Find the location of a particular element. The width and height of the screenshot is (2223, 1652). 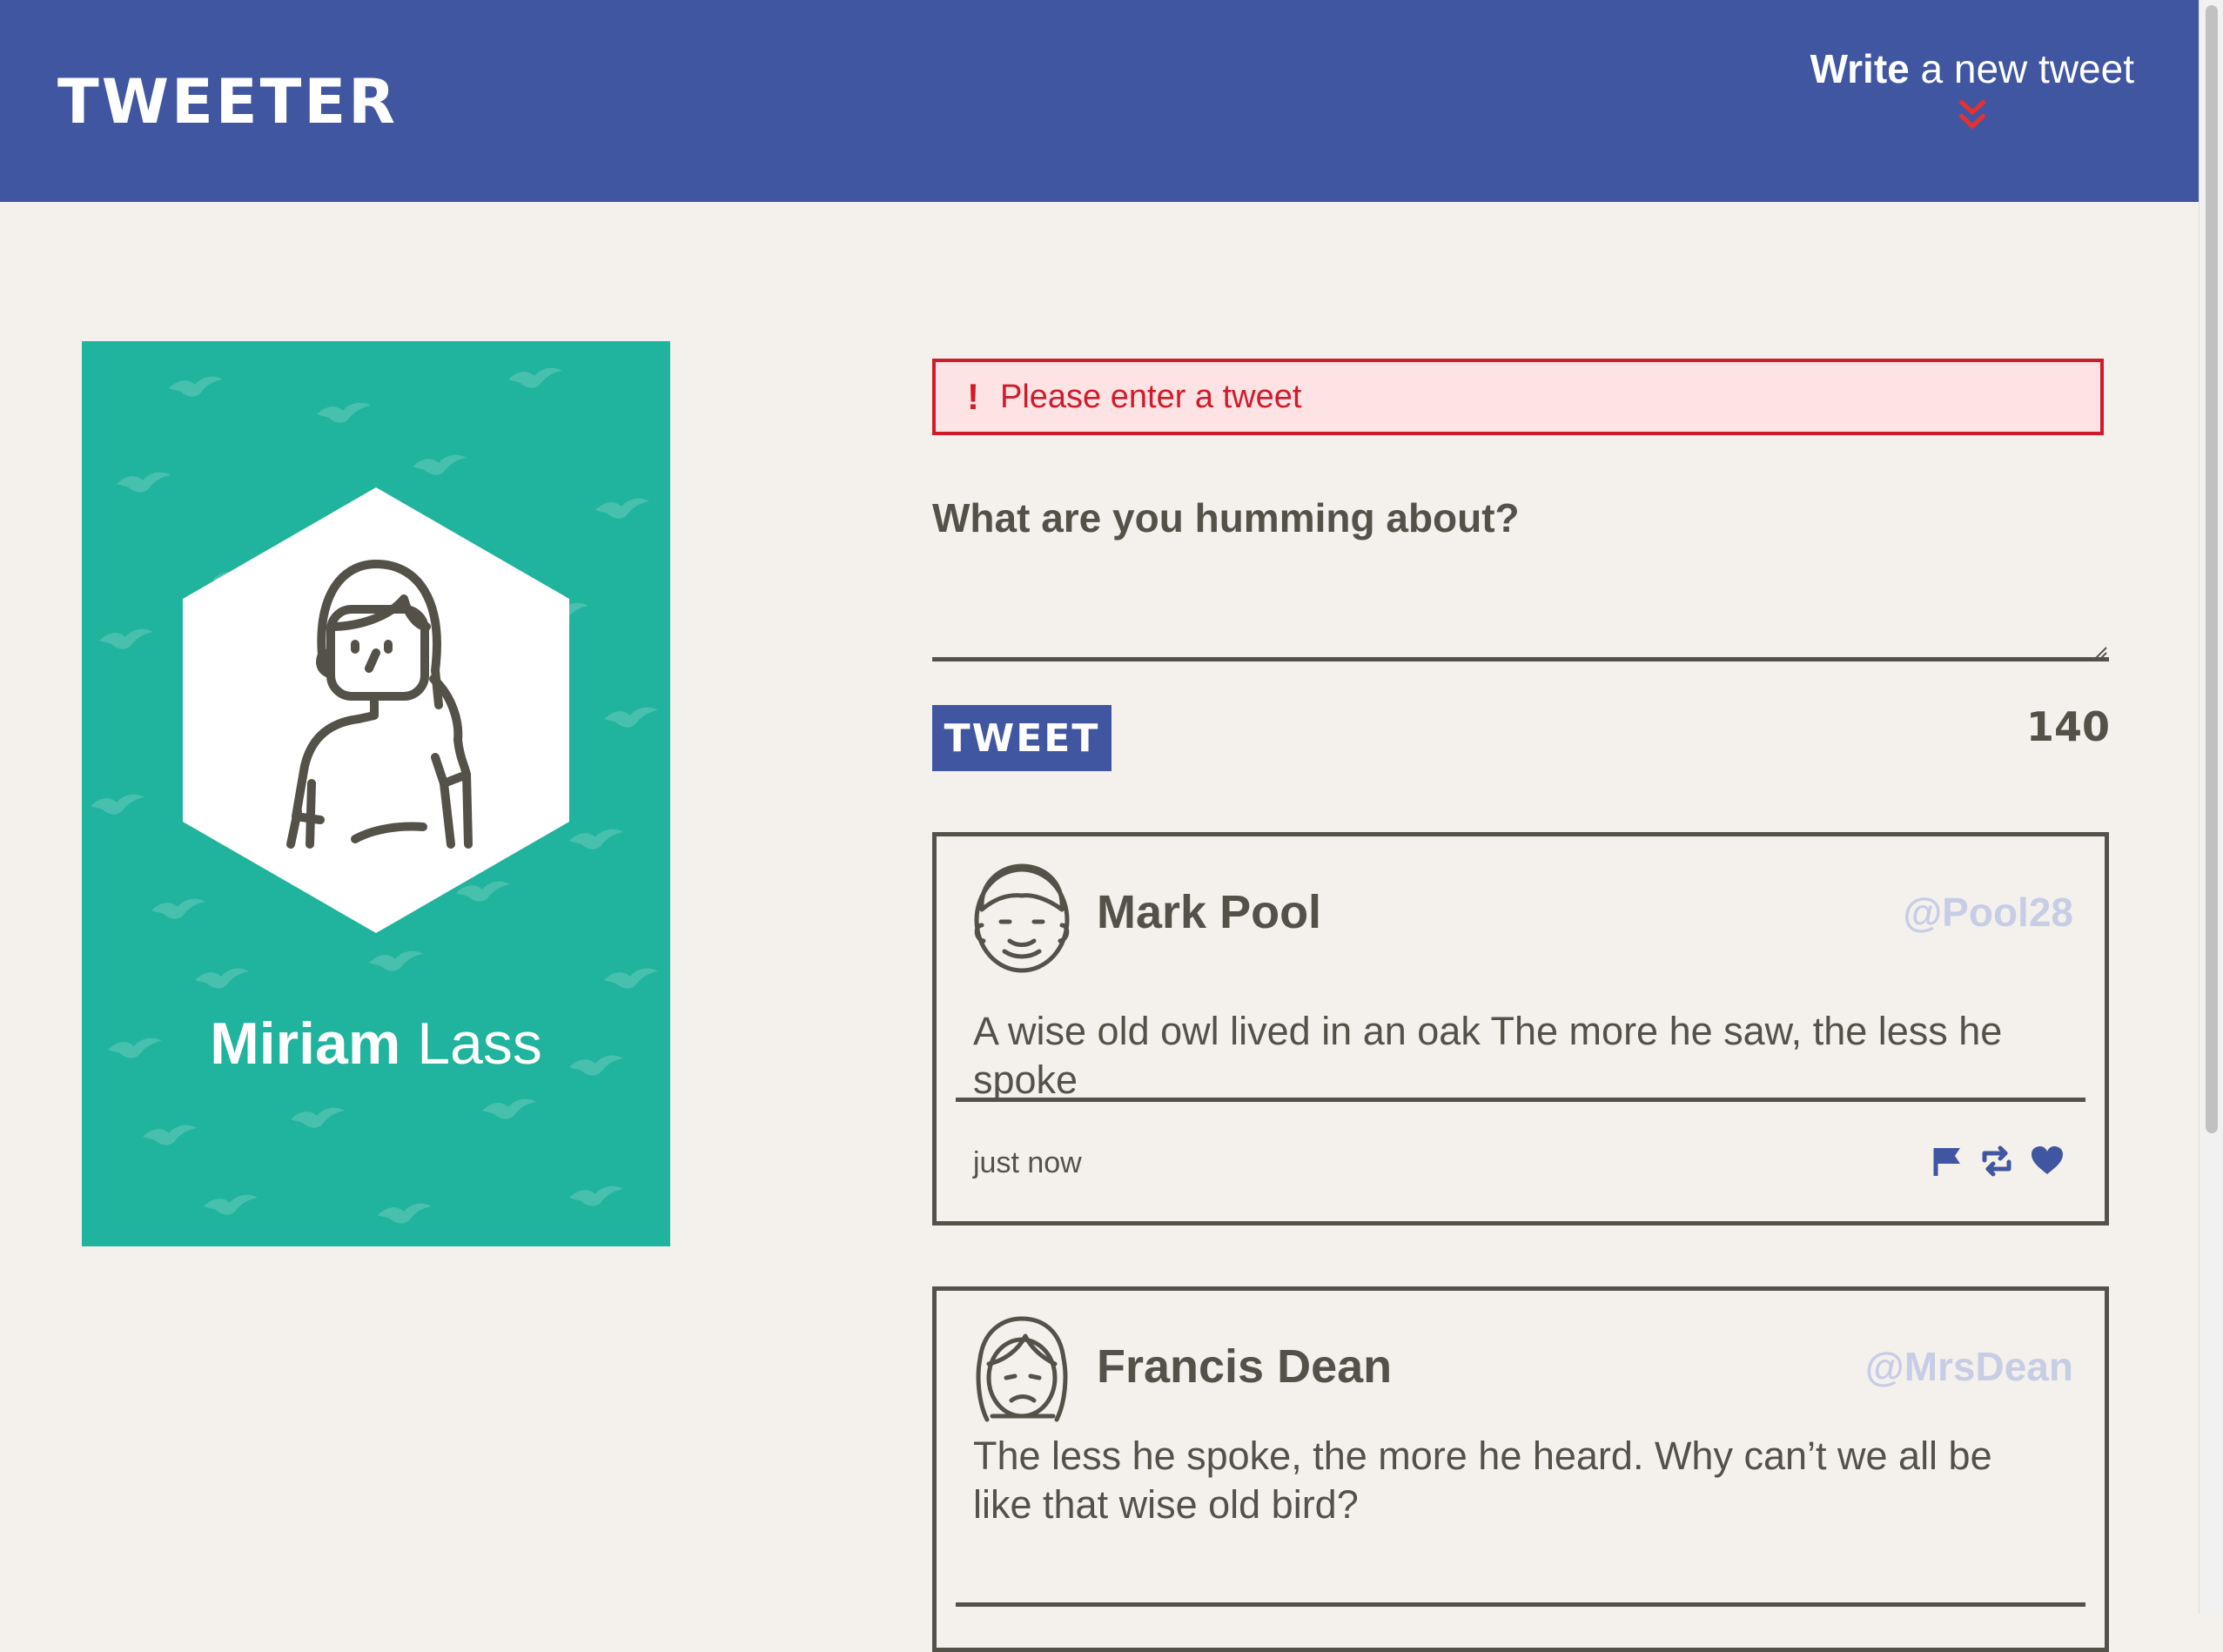

tweet-textarea is located at coordinates (1520, 613).